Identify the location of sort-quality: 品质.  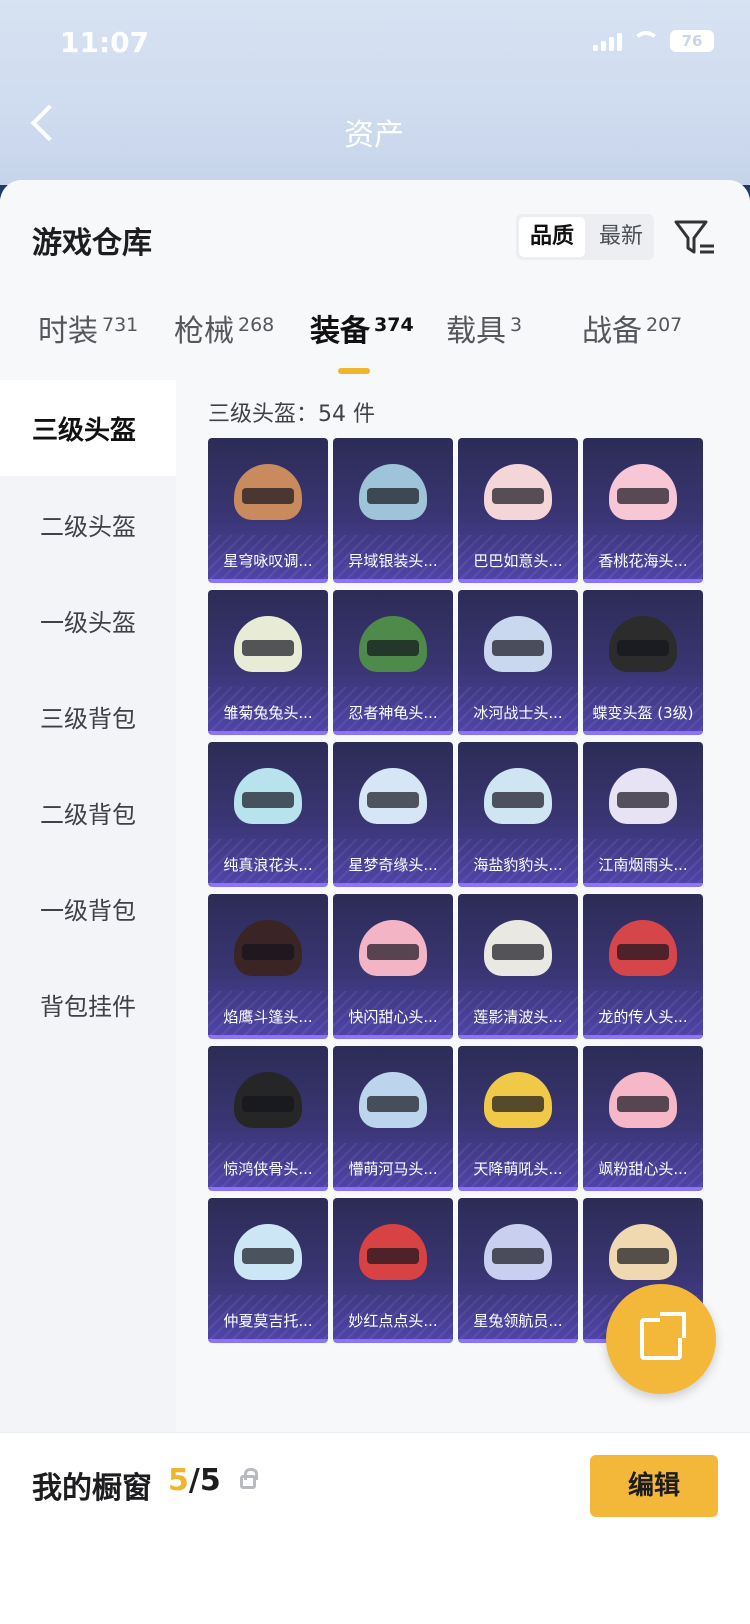
(552, 237).